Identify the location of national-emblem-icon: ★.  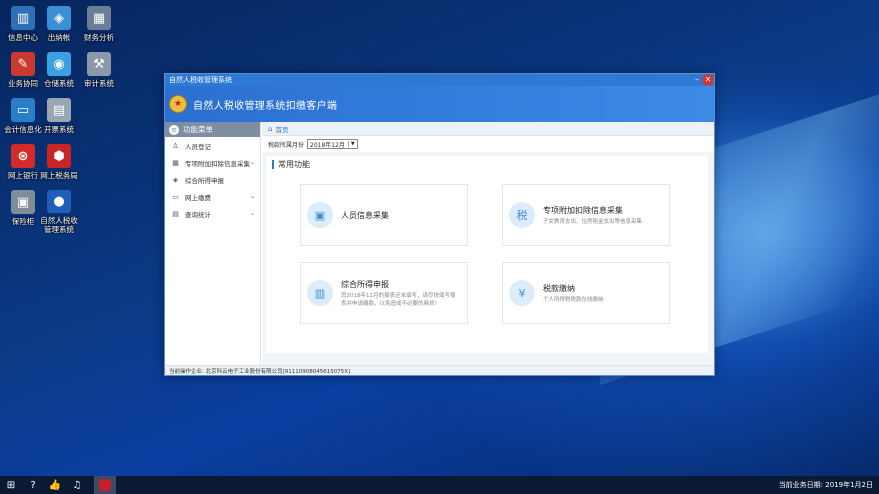
(178, 104).